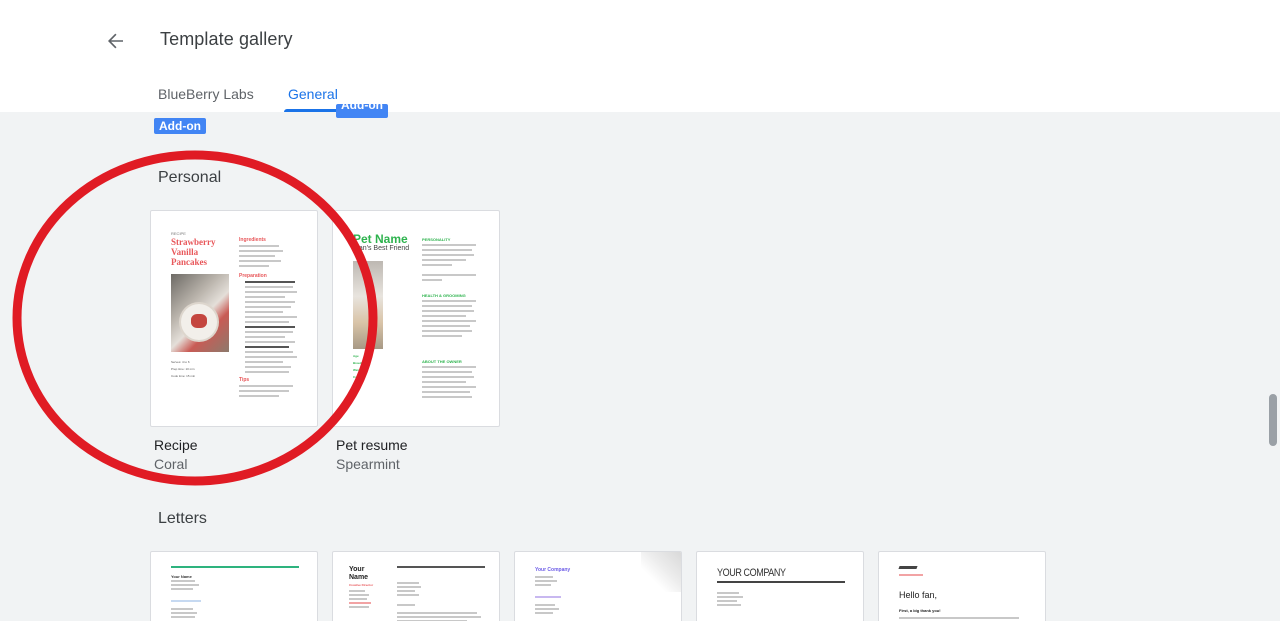 The width and height of the screenshot is (1280, 621). Describe the element at coordinates (234, 586) in the screenshot. I see `template-card-letter-1: Your Name` at that location.